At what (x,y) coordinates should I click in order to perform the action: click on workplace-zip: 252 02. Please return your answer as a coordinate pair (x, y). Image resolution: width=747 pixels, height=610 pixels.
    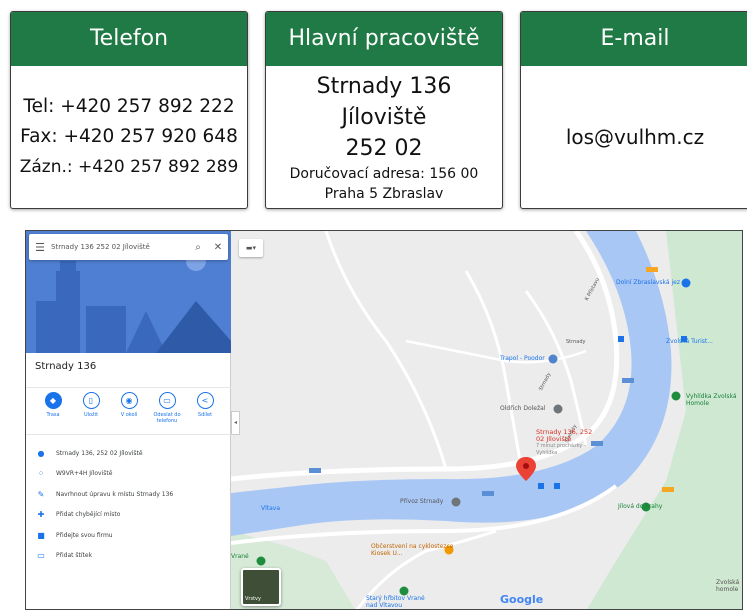
    Looking at the image, I should click on (384, 148).